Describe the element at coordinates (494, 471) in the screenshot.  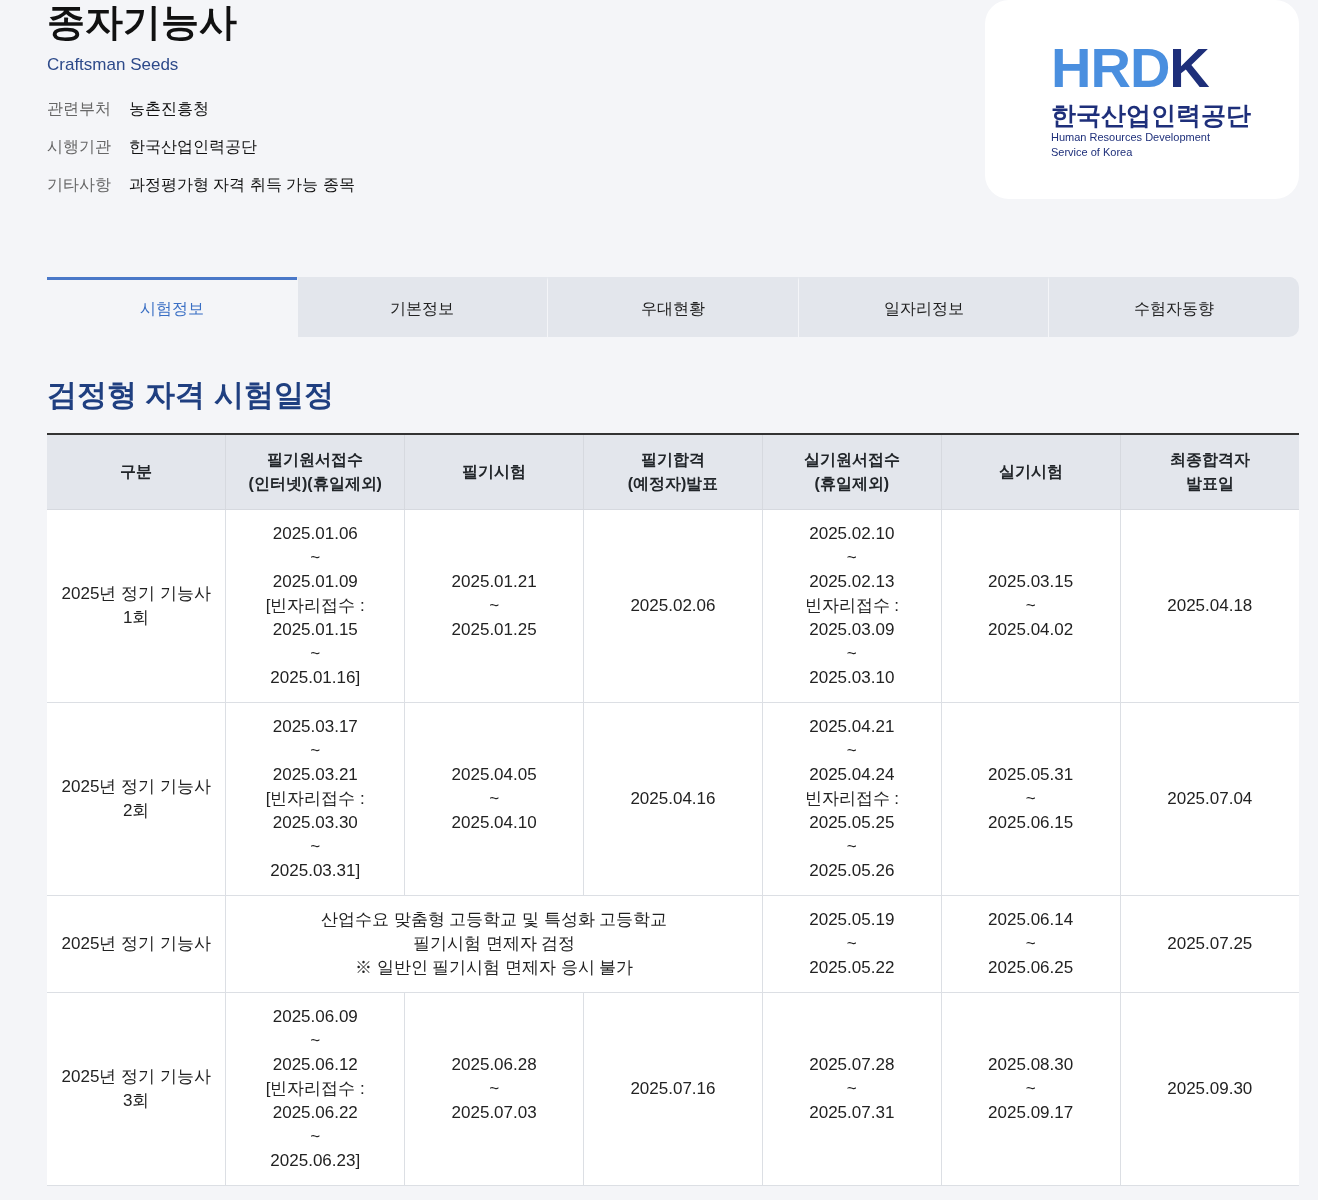
I see `column-header: 필기시험` at that location.